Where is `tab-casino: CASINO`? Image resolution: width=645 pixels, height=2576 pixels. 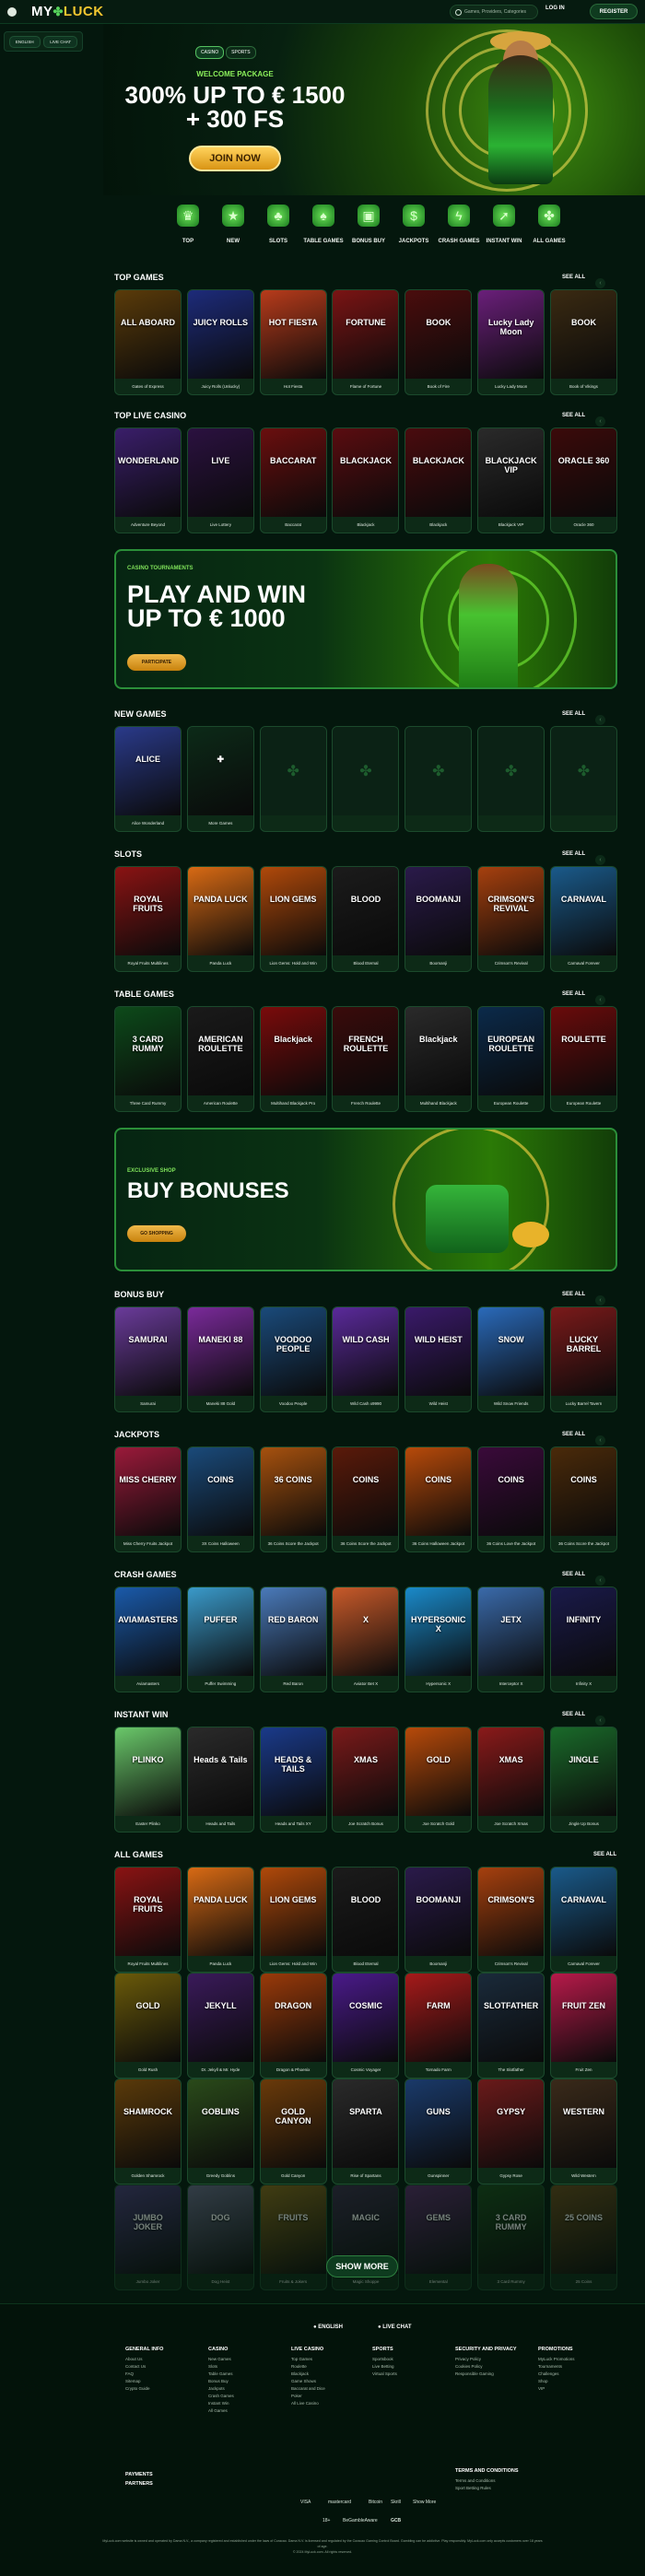 tab-casino: CASINO is located at coordinates (210, 52).